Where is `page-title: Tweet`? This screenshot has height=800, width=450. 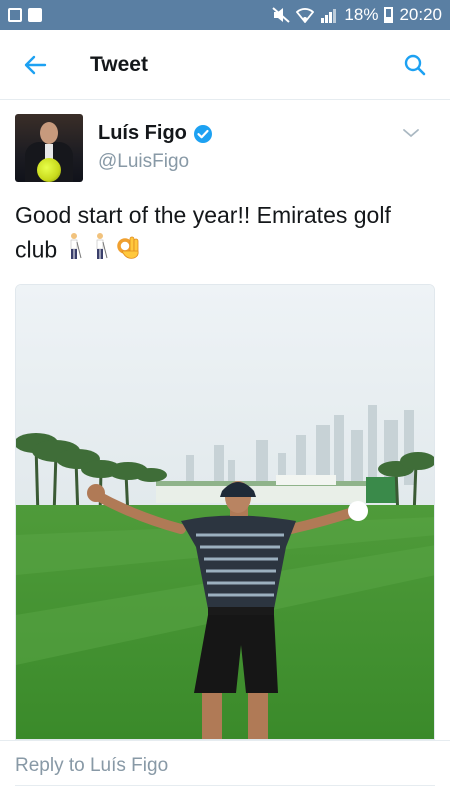 page-title: Tweet is located at coordinates (119, 64).